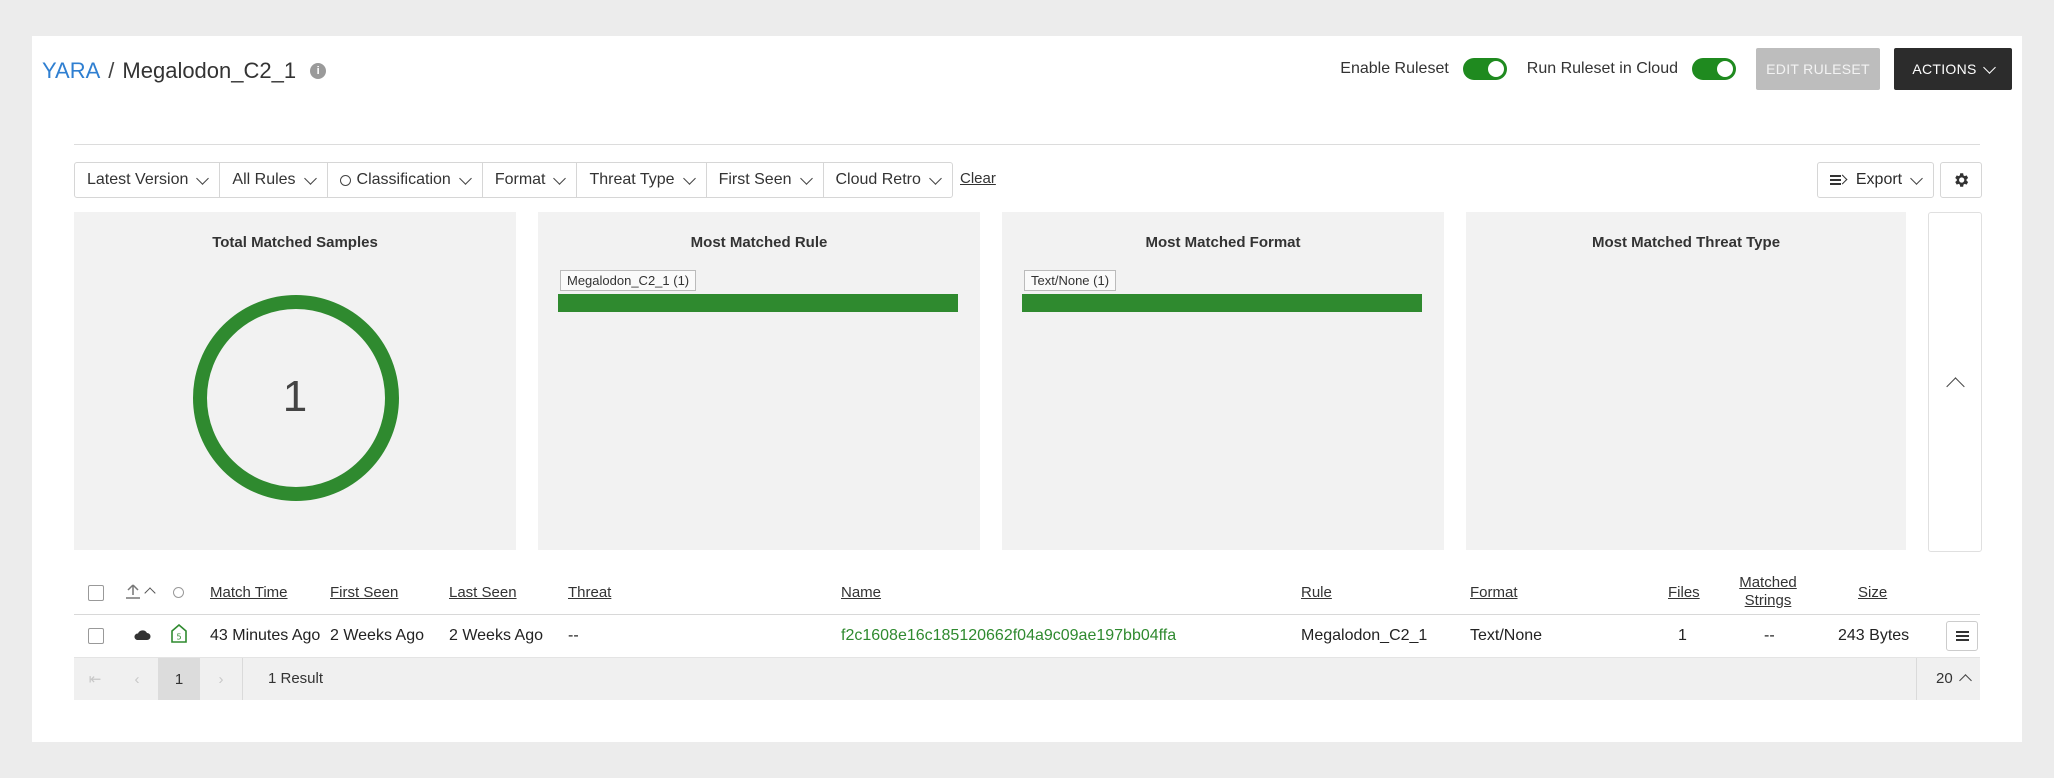  Describe the element at coordinates (249, 592) in the screenshot. I see `col-match-time: Match Time` at that location.